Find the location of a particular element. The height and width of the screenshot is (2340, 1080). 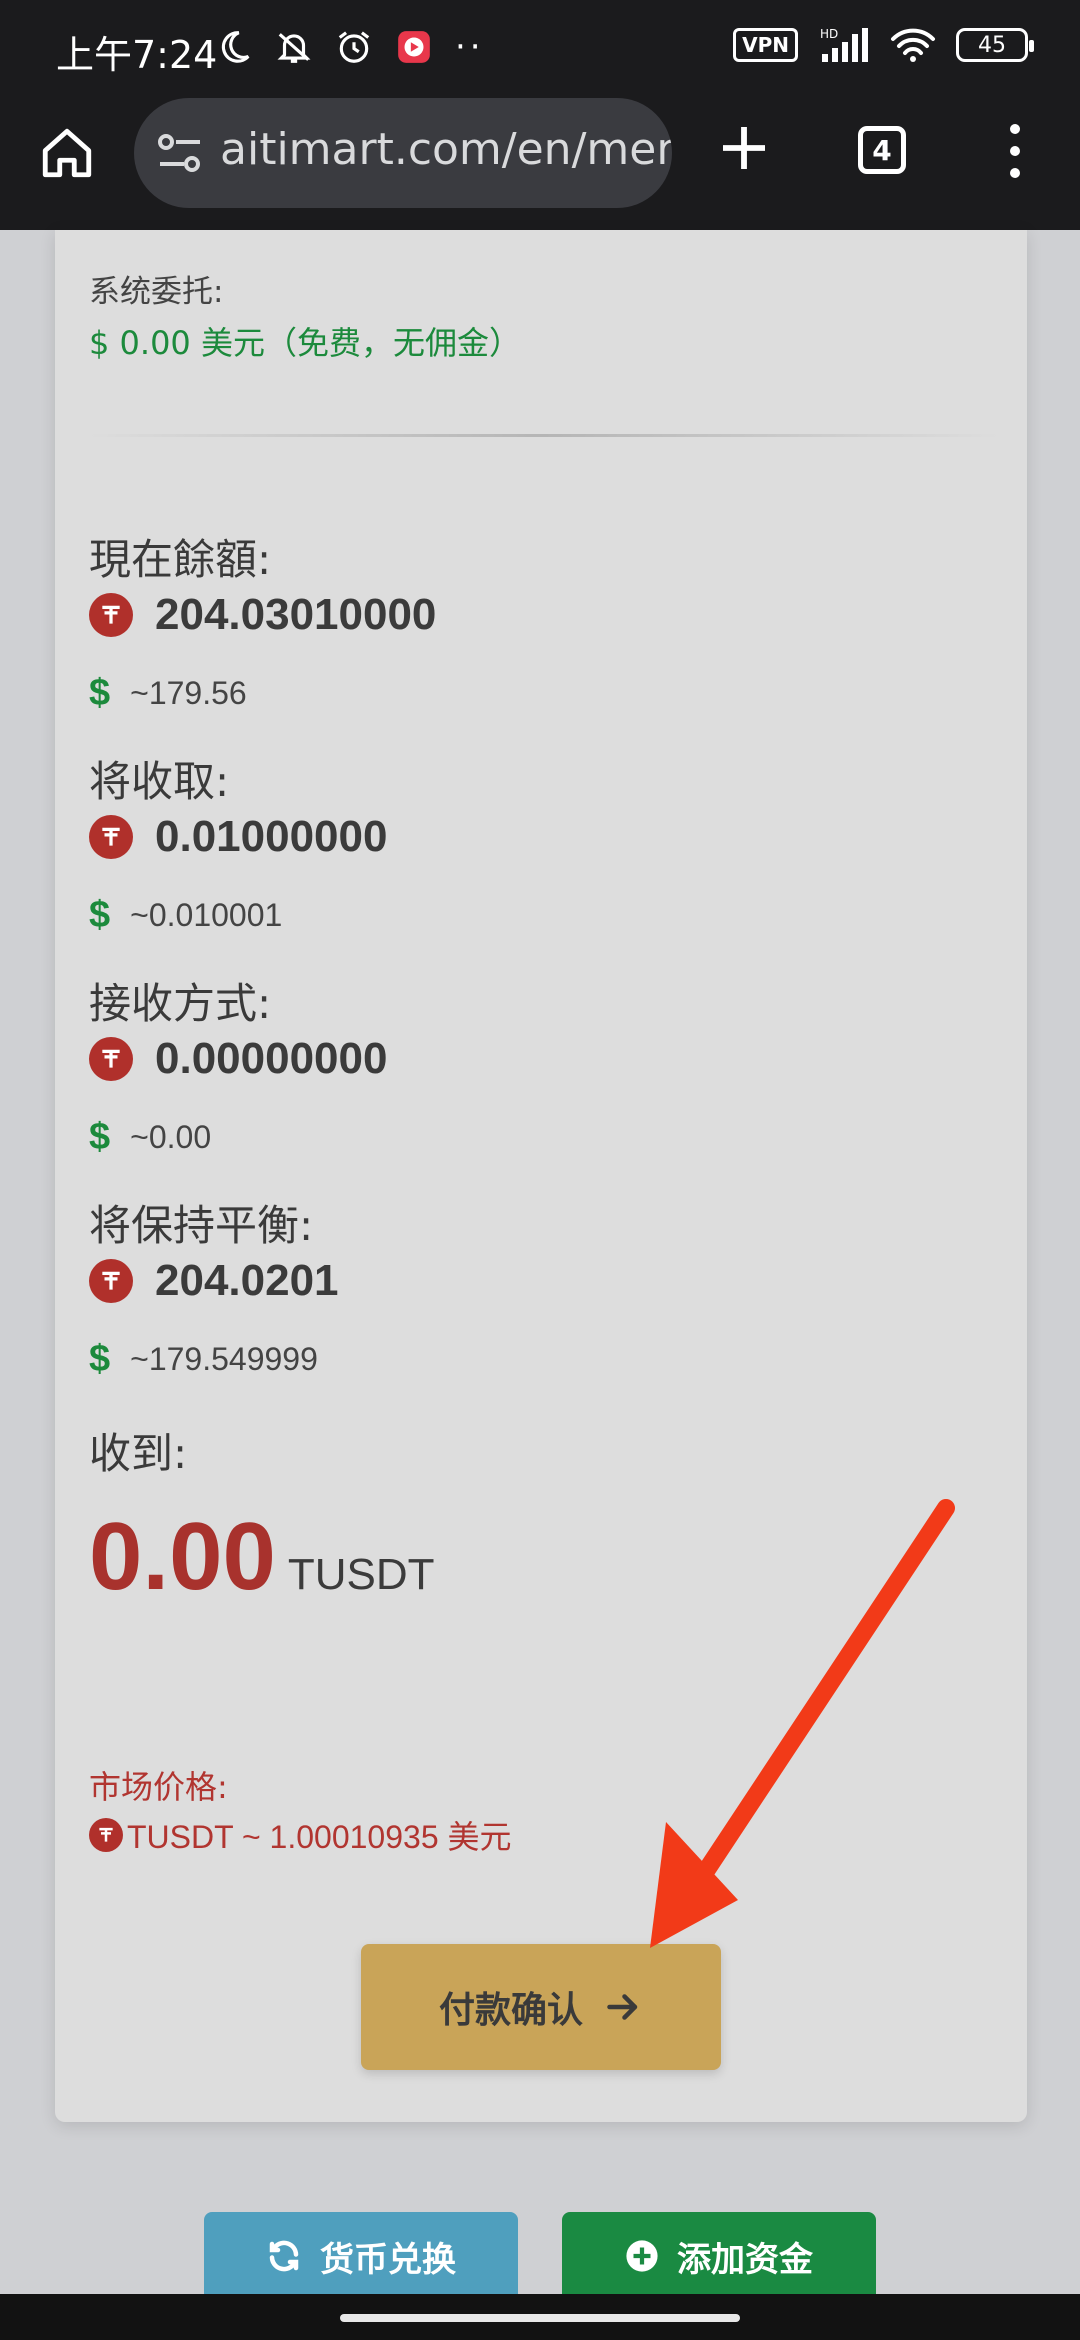

network-label: HD is located at coordinates (829, 34).